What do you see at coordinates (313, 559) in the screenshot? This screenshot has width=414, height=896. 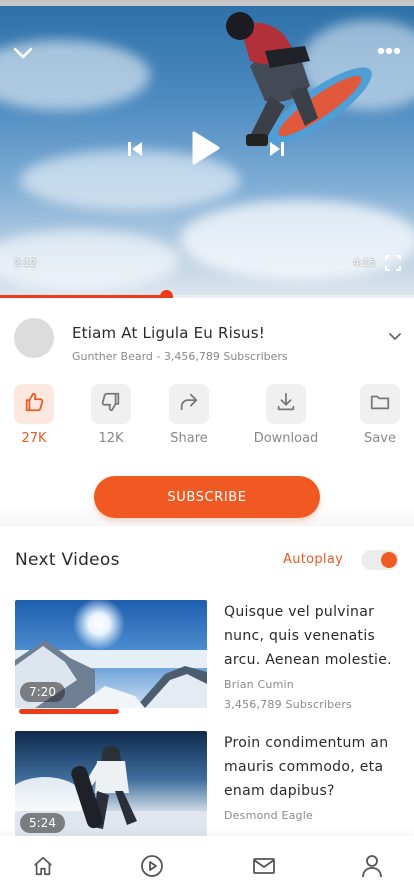 I see `autoplay-label: Autoplay` at bounding box center [313, 559].